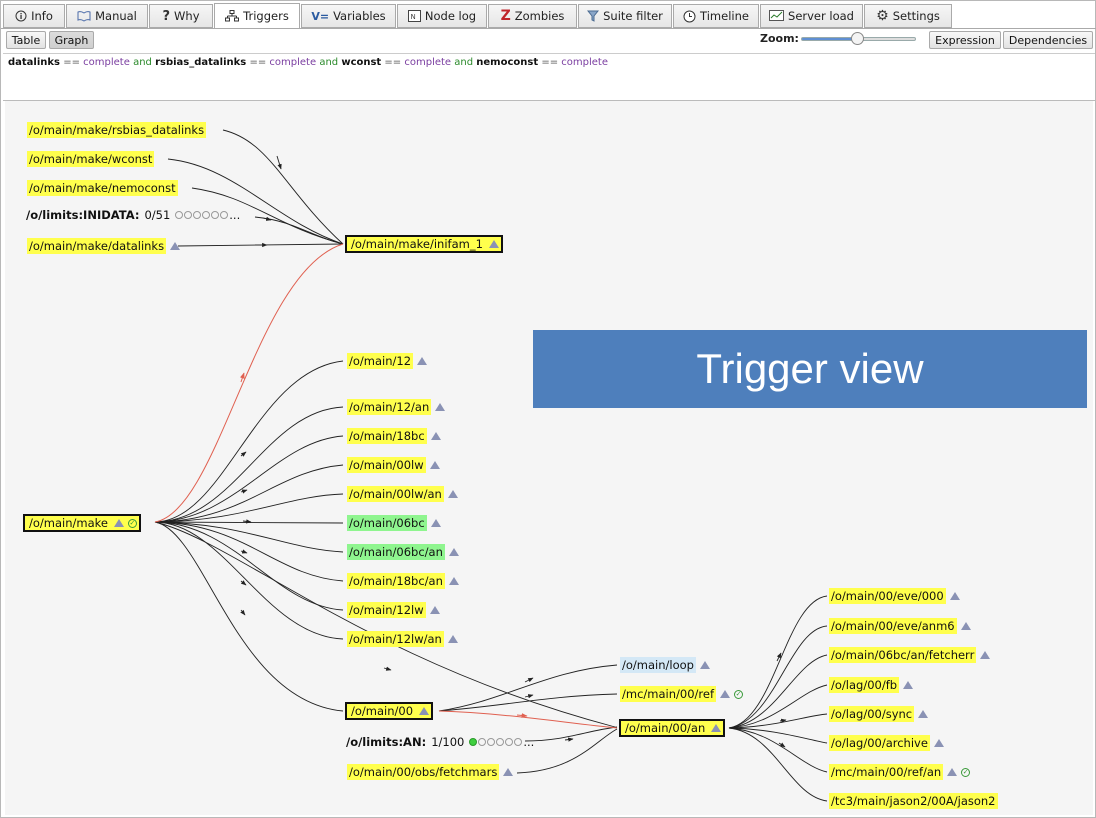 The image size is (1096, 818). I want to click on node-log-icon: N, so click(414, 16).